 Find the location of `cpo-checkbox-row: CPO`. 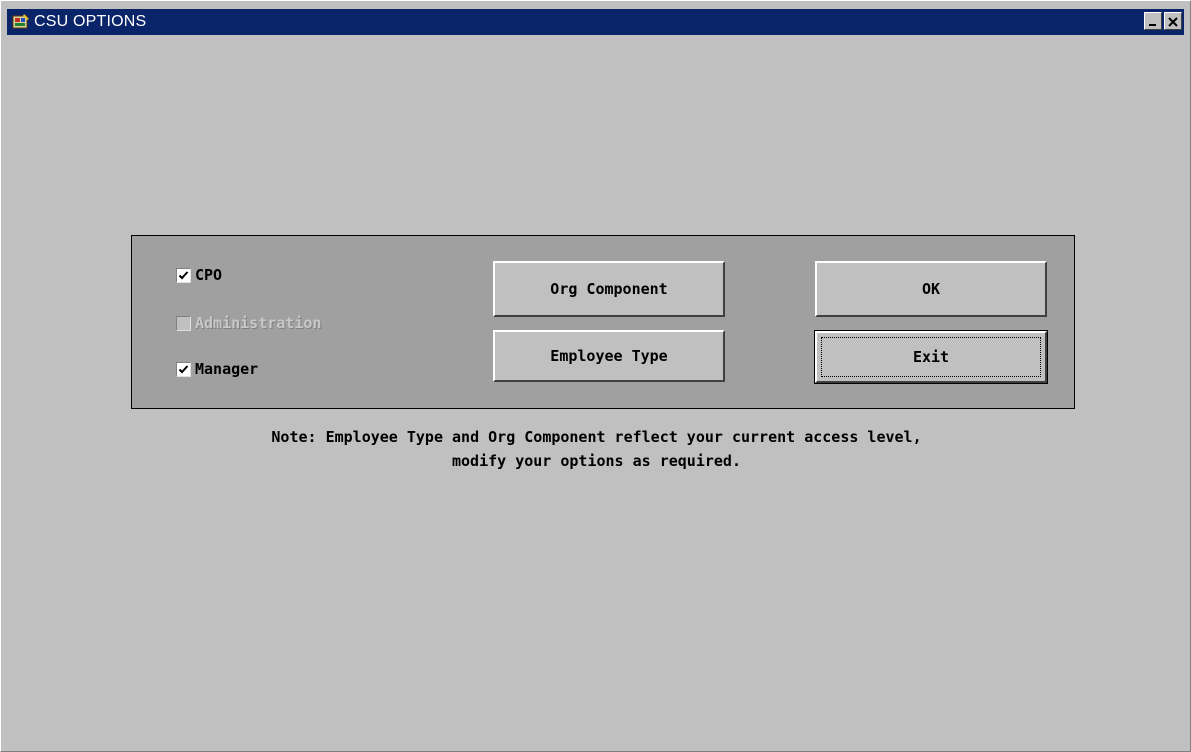

cpo-checkbox-row: CPO is located at coordinates (199, 275).